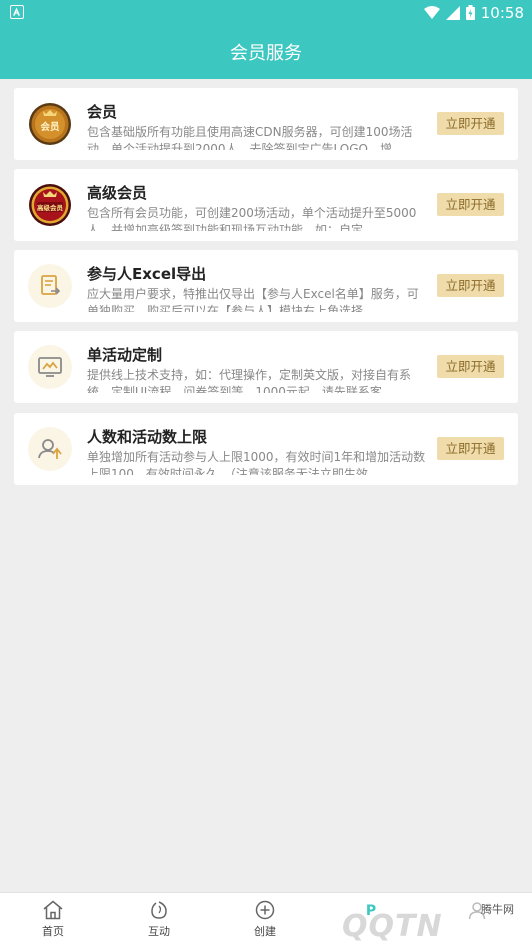  I want to click on premium-badge-icon: 高级会员, so click(50, 205).